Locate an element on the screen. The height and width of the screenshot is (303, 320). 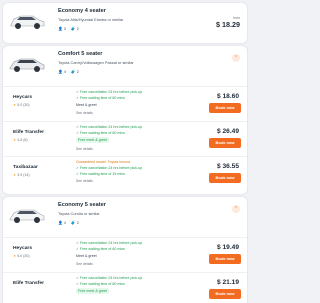
from-price: from $ 18.29 is located at coordinates (228, 22).